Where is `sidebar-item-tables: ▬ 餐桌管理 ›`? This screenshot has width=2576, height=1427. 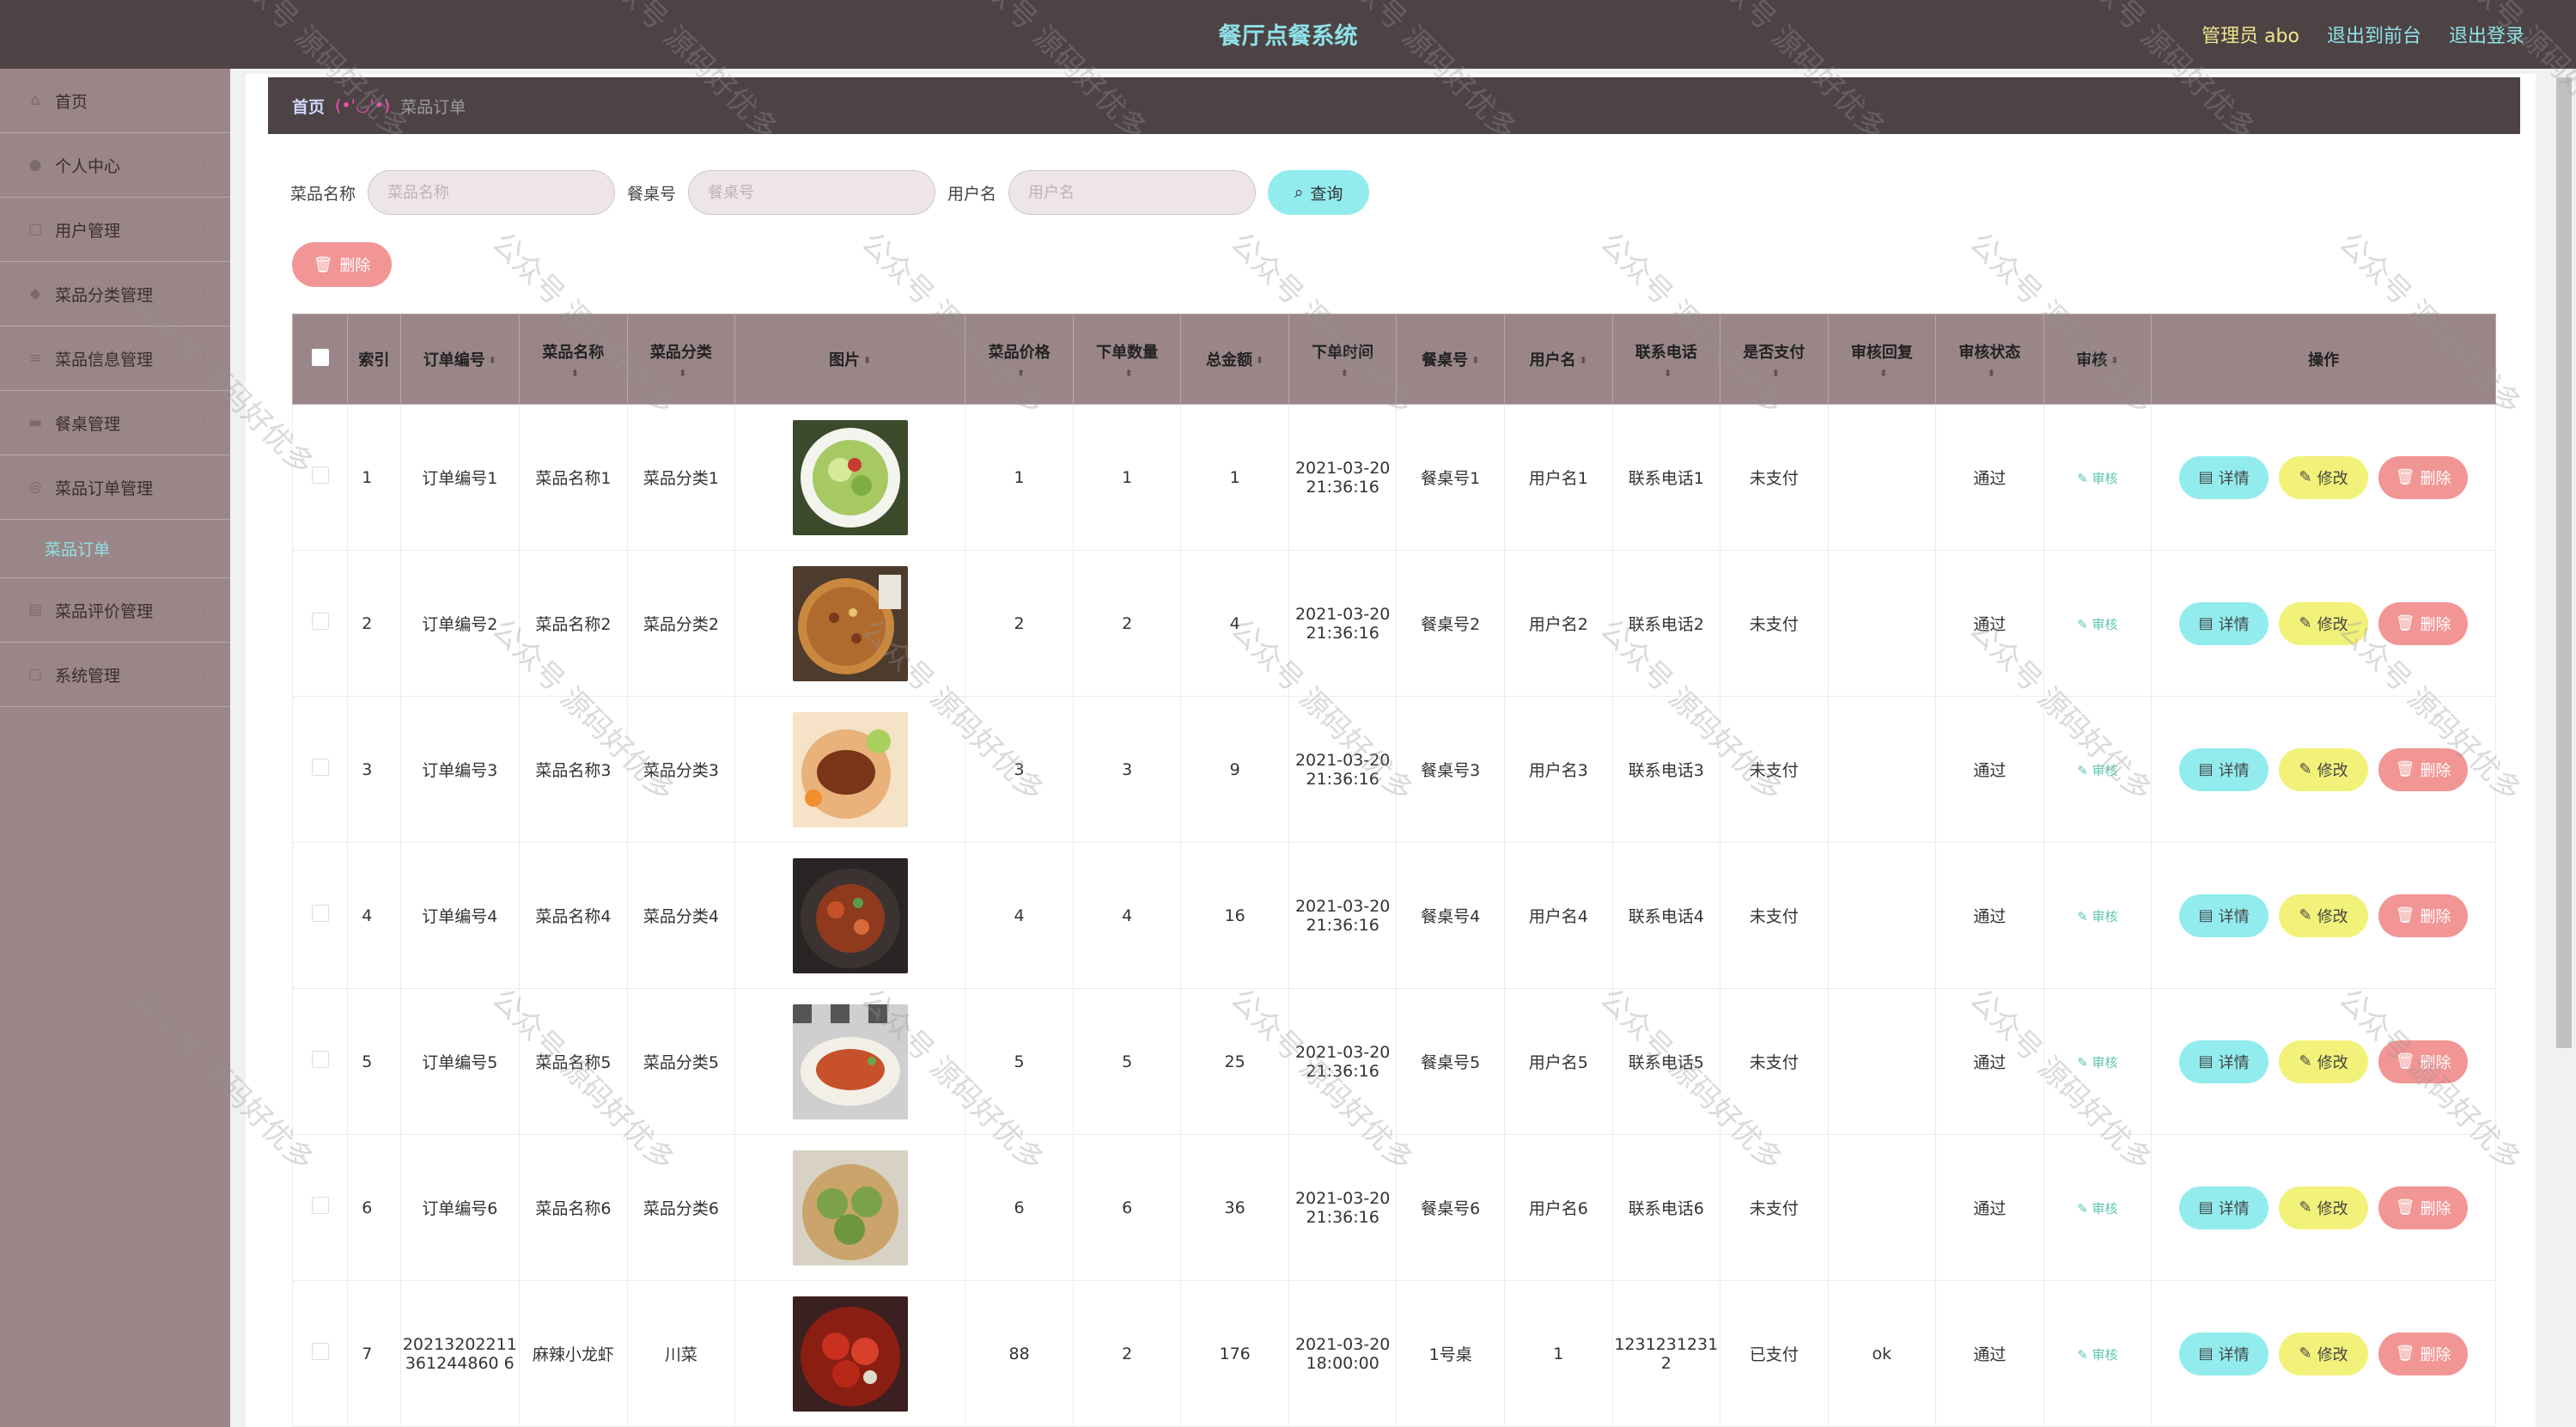 sidebar-item-tables: ▬ 餐桌管理 › is located at coordinates (115, 423).